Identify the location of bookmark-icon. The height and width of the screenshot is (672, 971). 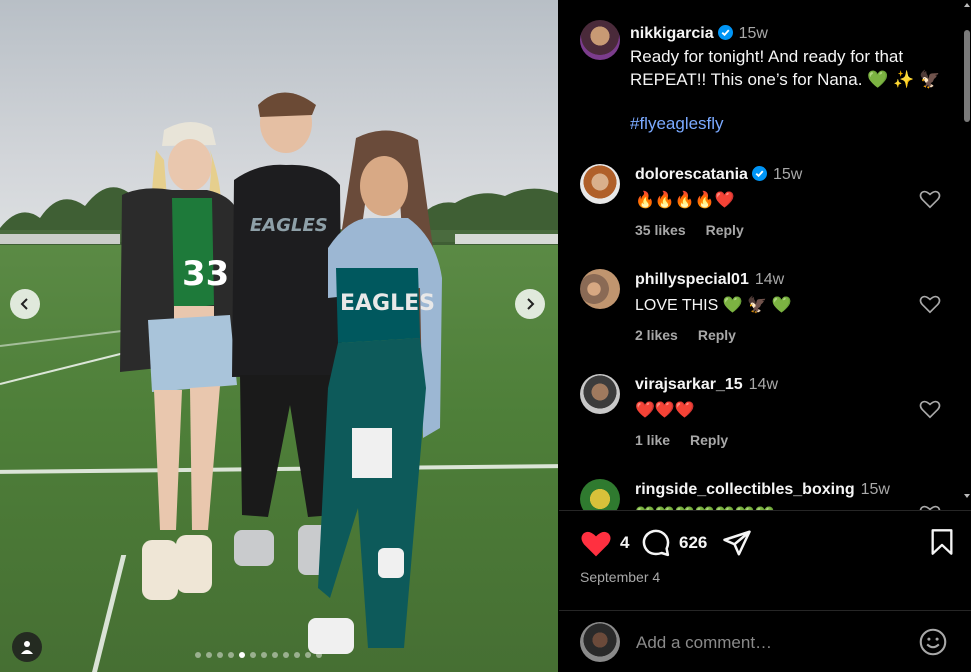
(942, 542).